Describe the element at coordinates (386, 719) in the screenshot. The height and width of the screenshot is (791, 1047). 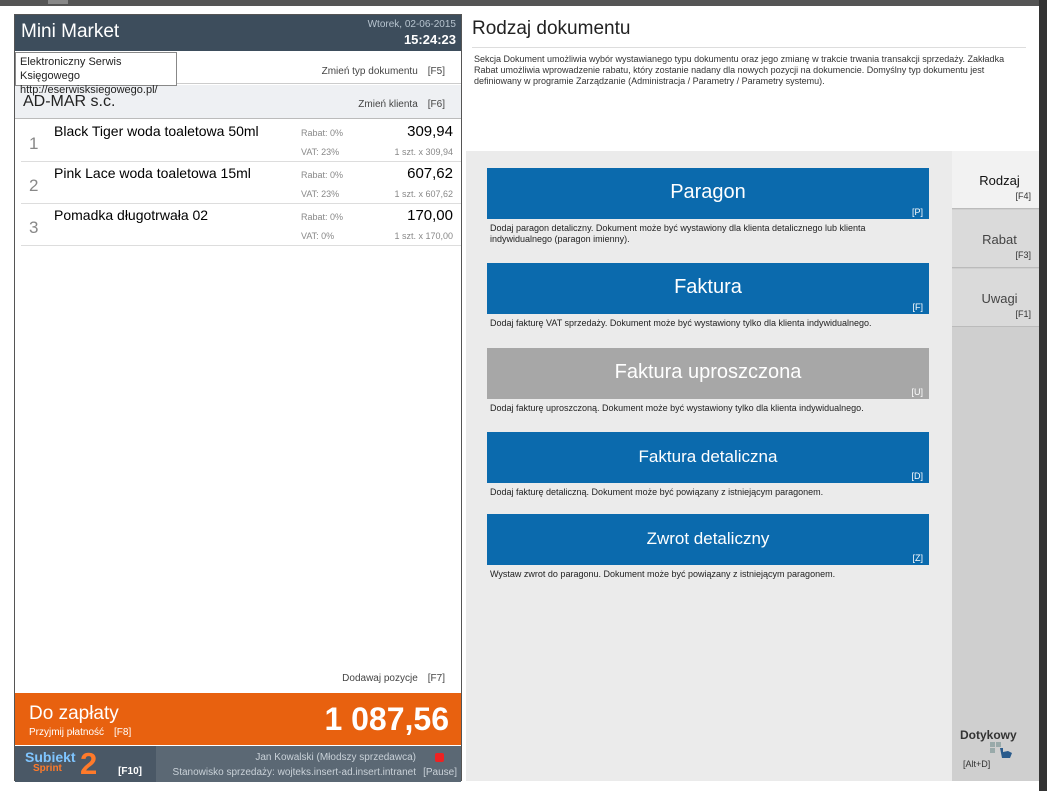
I see `payment-amount: 1 087,56` at that location.